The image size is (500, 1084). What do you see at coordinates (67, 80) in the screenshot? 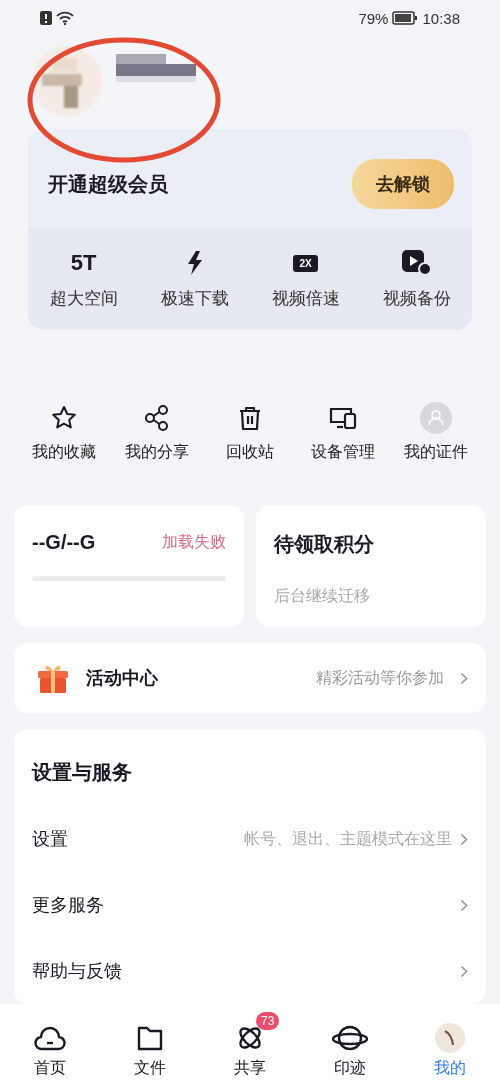
I see `blurred-avatar` at bounding box center [67, 80].